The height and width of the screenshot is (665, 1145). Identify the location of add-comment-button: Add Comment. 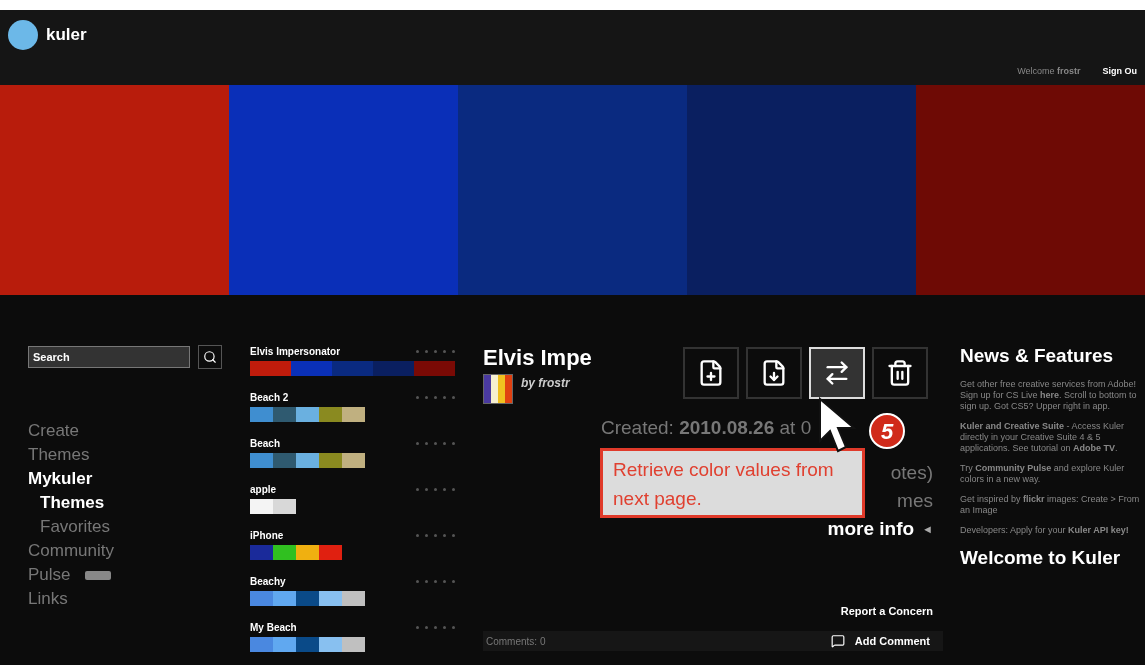
(880, 641).